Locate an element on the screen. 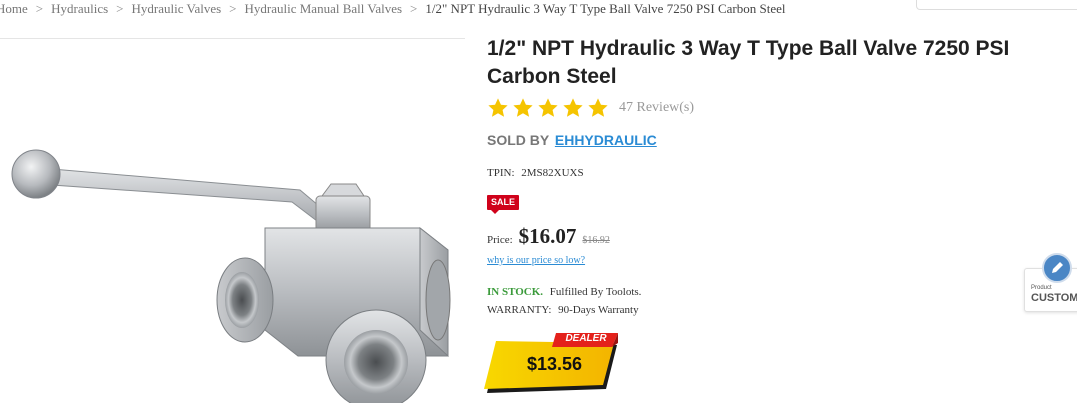 The image size is (1077, 403). tpin-value: 2MS82XUXS is located at coordinates (552, 173).